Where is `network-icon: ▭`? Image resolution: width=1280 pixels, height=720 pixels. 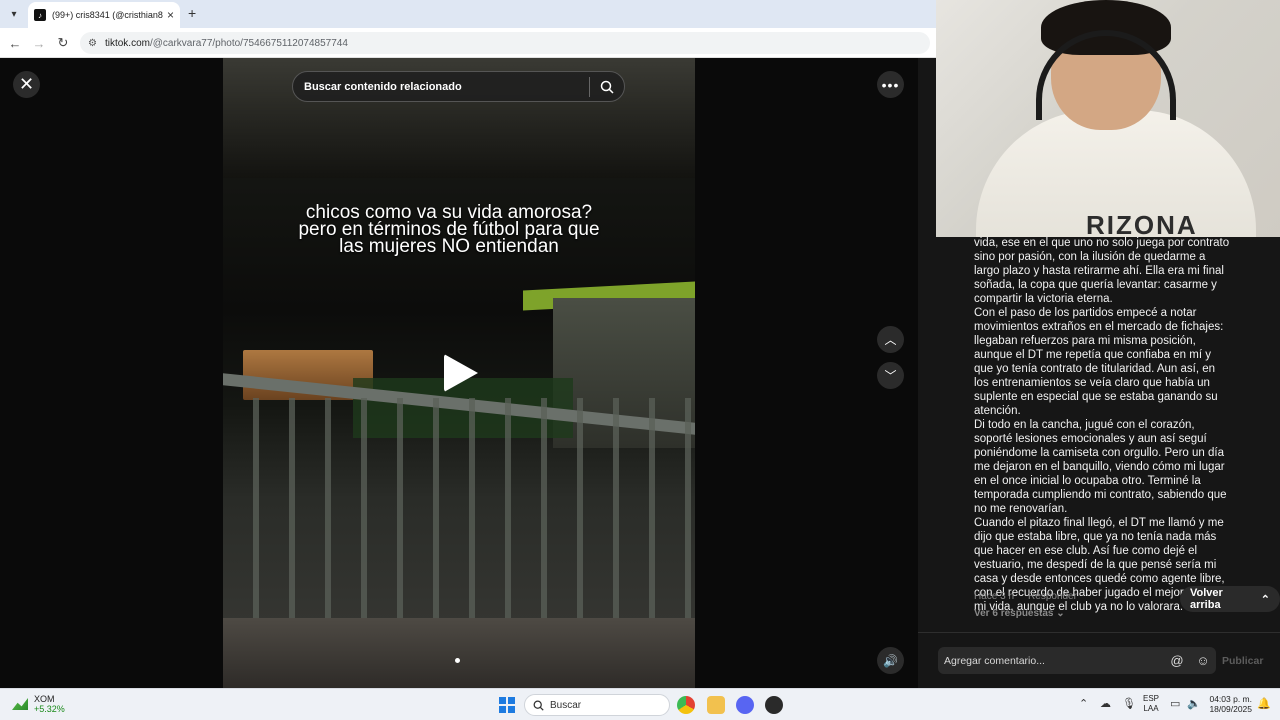
network-icon: ▭ is located at coordinates (1175, 703).